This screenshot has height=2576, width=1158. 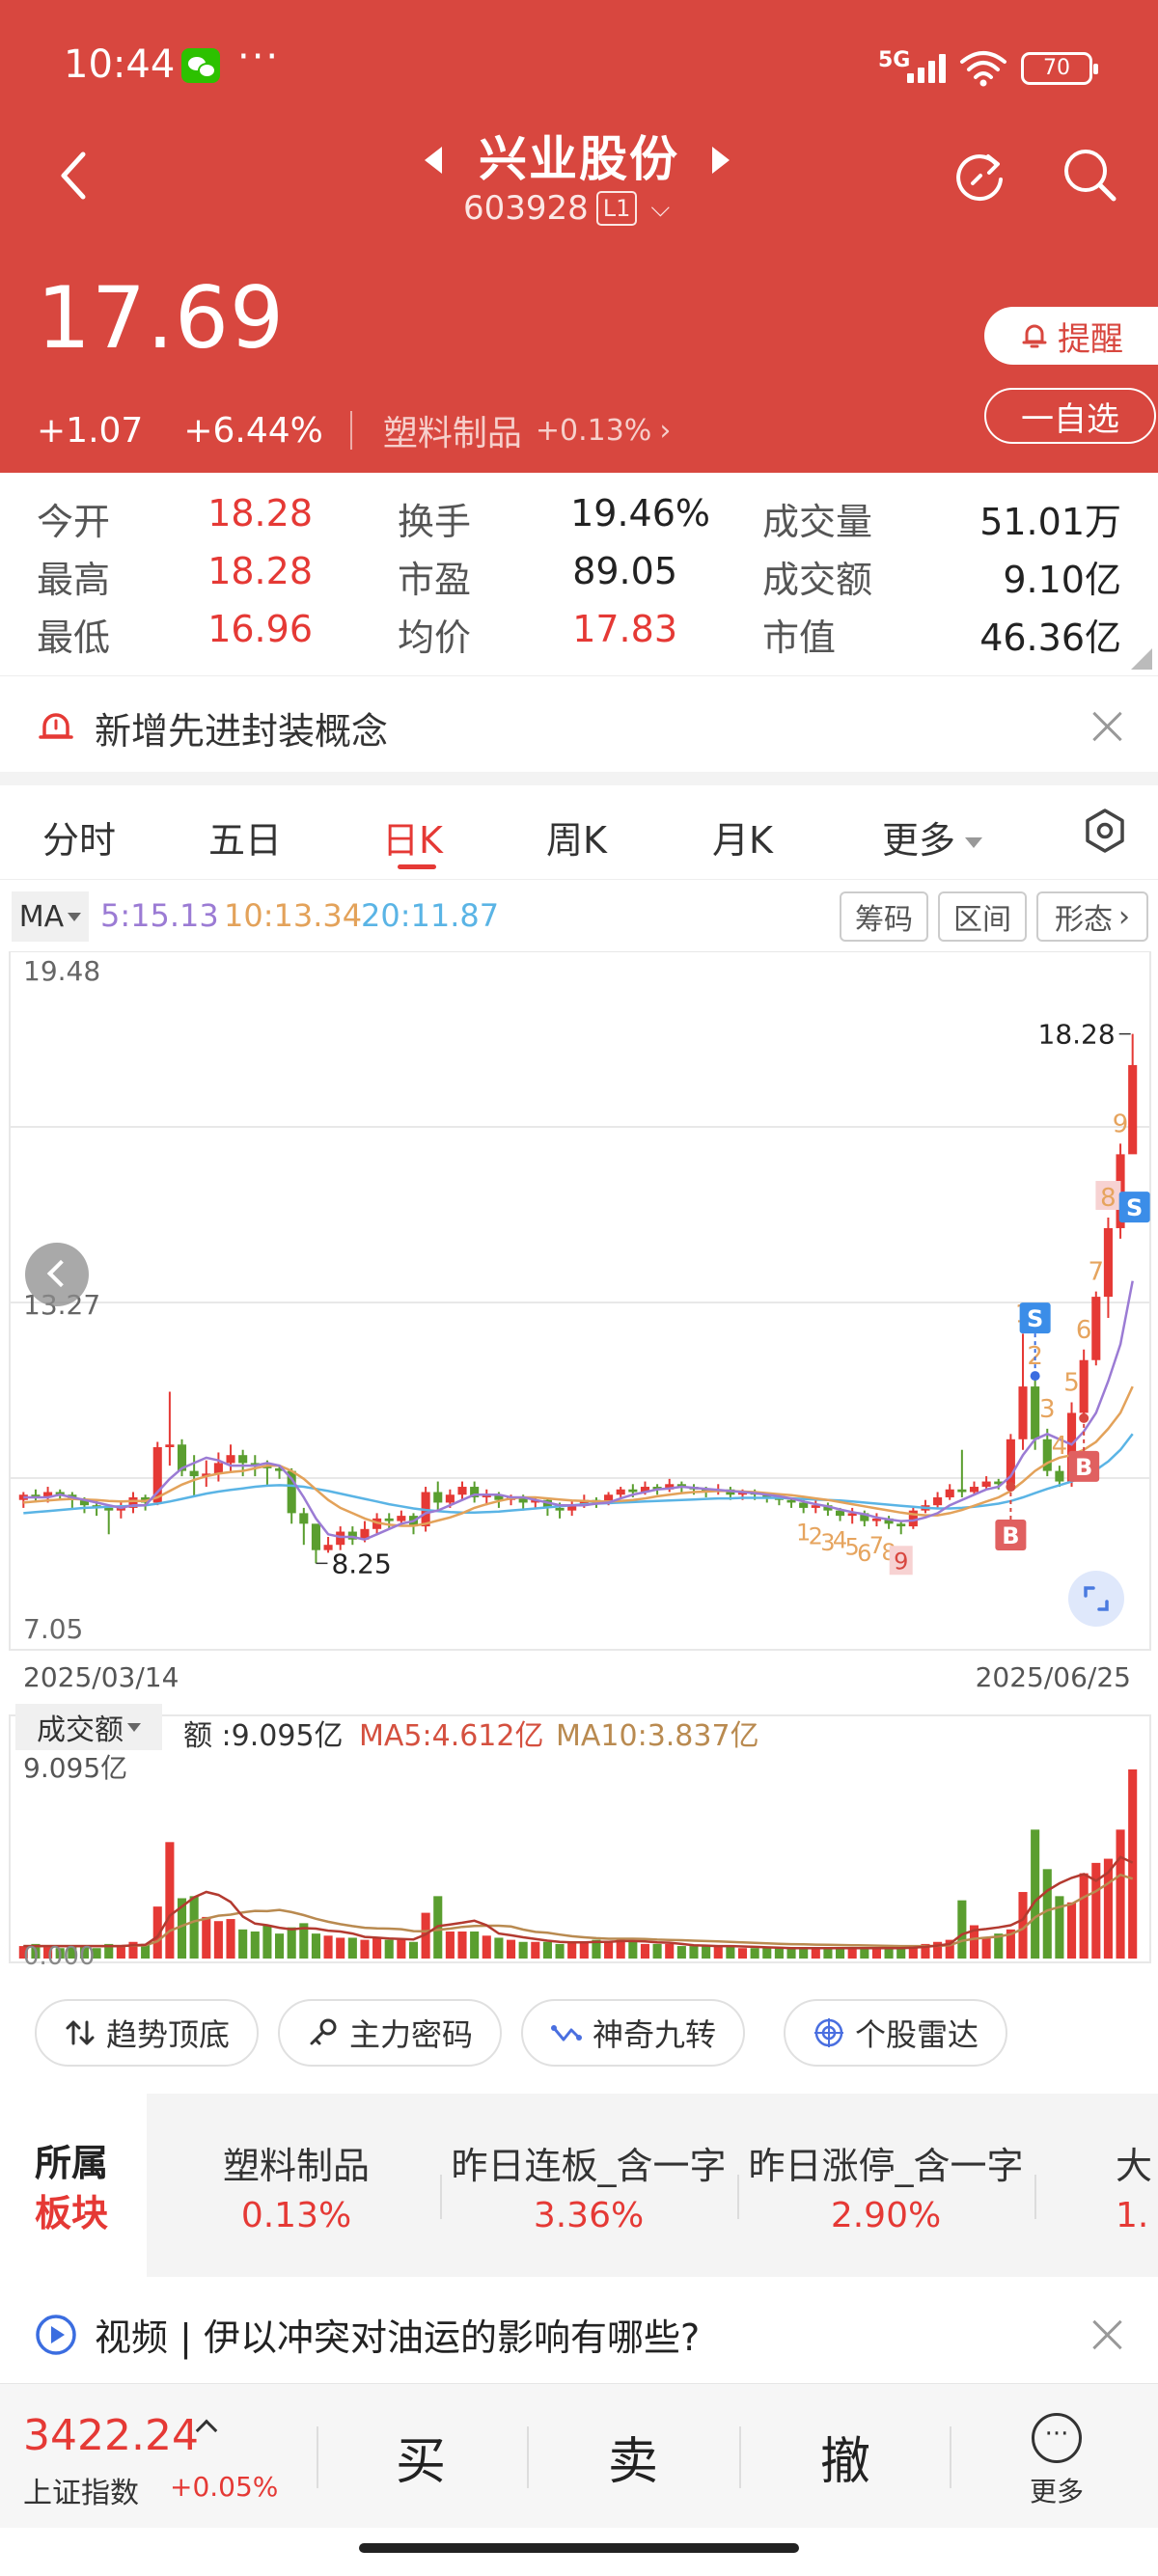 What do you see at coordinates (845, 2456) in the screenshot?
I see `cancel-order-button: 撤` at bounding box center [845, 2456].